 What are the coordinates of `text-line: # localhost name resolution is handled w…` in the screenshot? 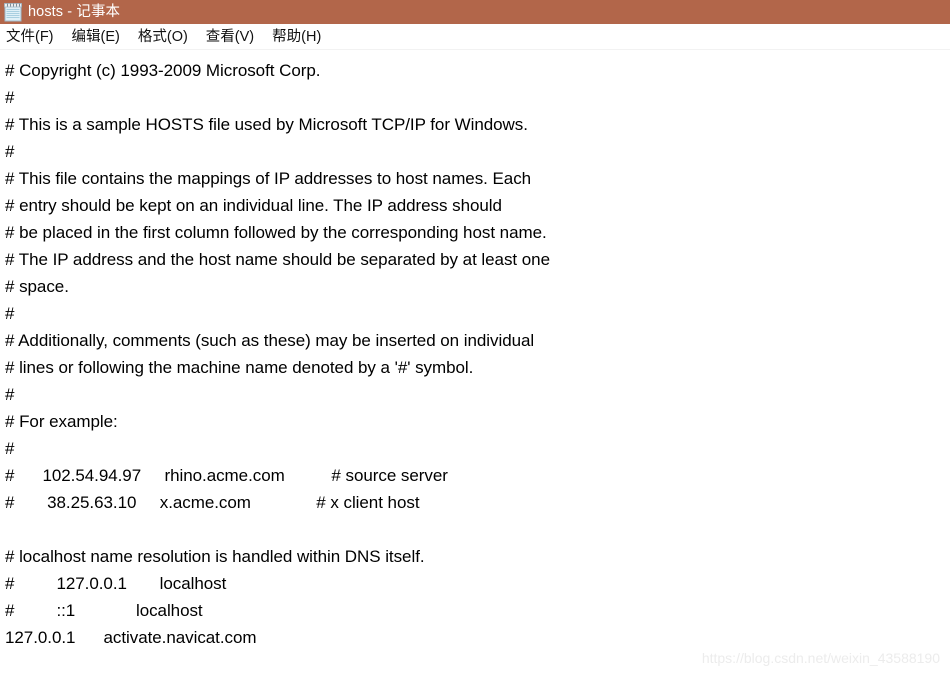 It's located at (215, 556).